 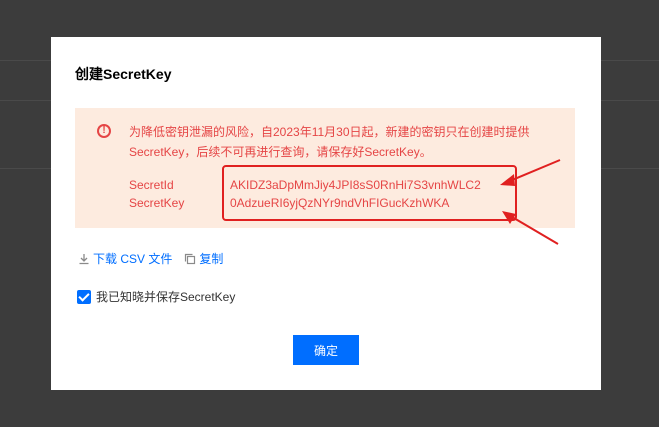 I want to click on action-links: 下载 CSV 文件 复制, so click(x=150, y=258).